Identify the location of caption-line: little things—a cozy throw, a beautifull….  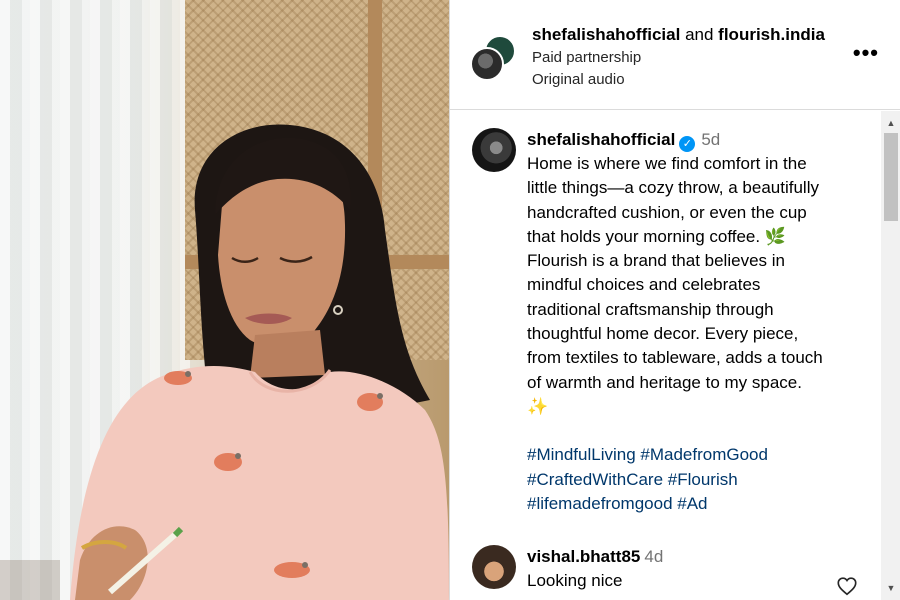
(673, 188).